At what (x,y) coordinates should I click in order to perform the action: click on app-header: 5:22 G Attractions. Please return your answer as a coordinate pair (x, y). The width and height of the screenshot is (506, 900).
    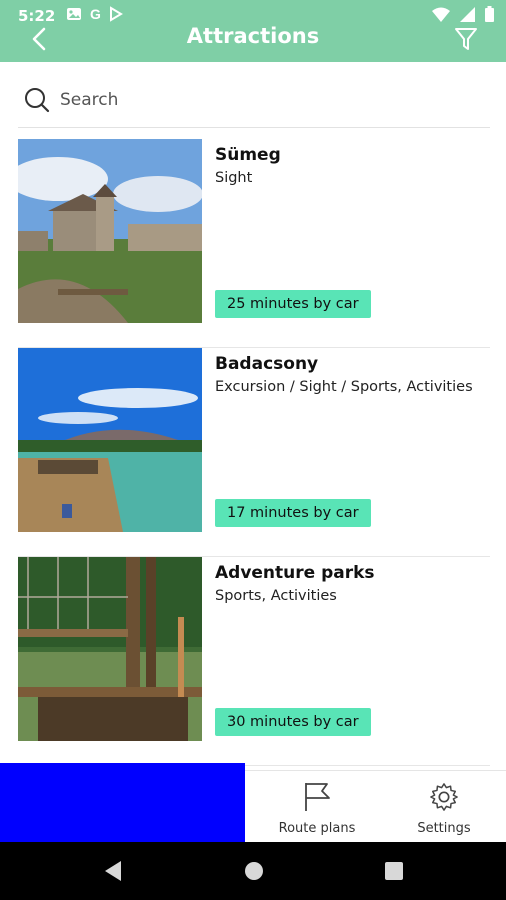
    Looking at the image, I should click on (253, 31).